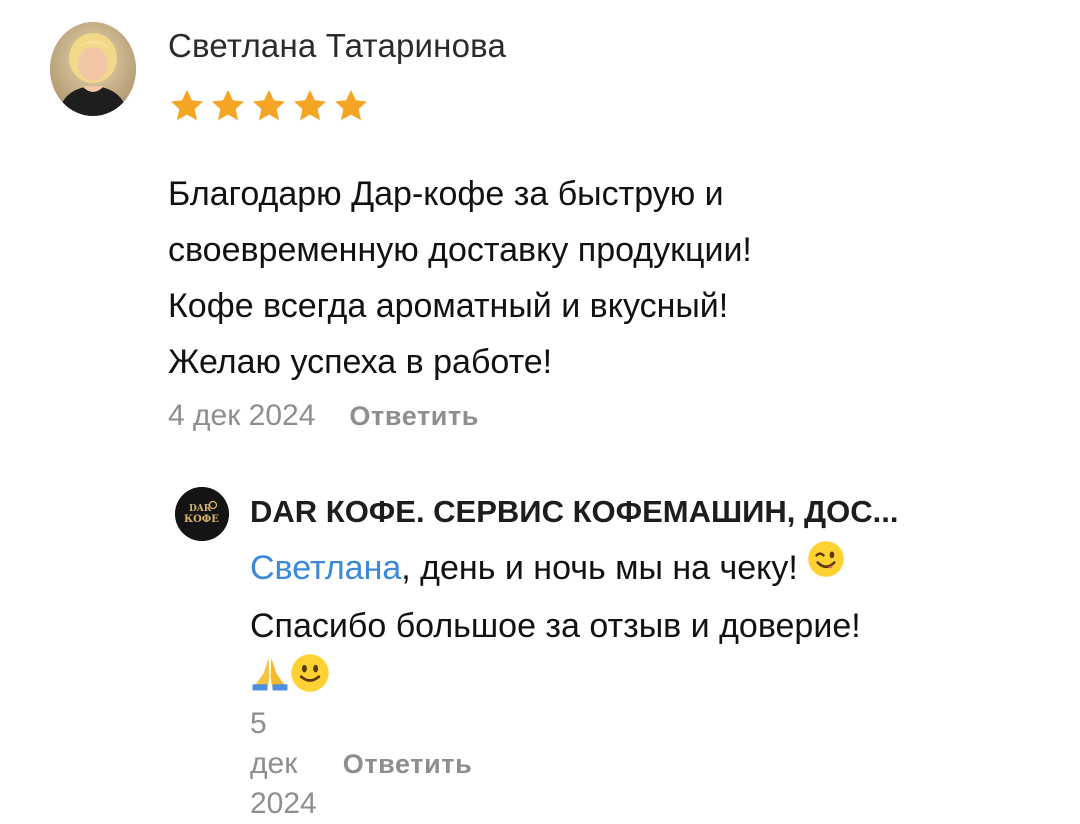  I want to click on reply-text-line-1: Светлана, день и ночь мы на чеку!, so click(650, 569).